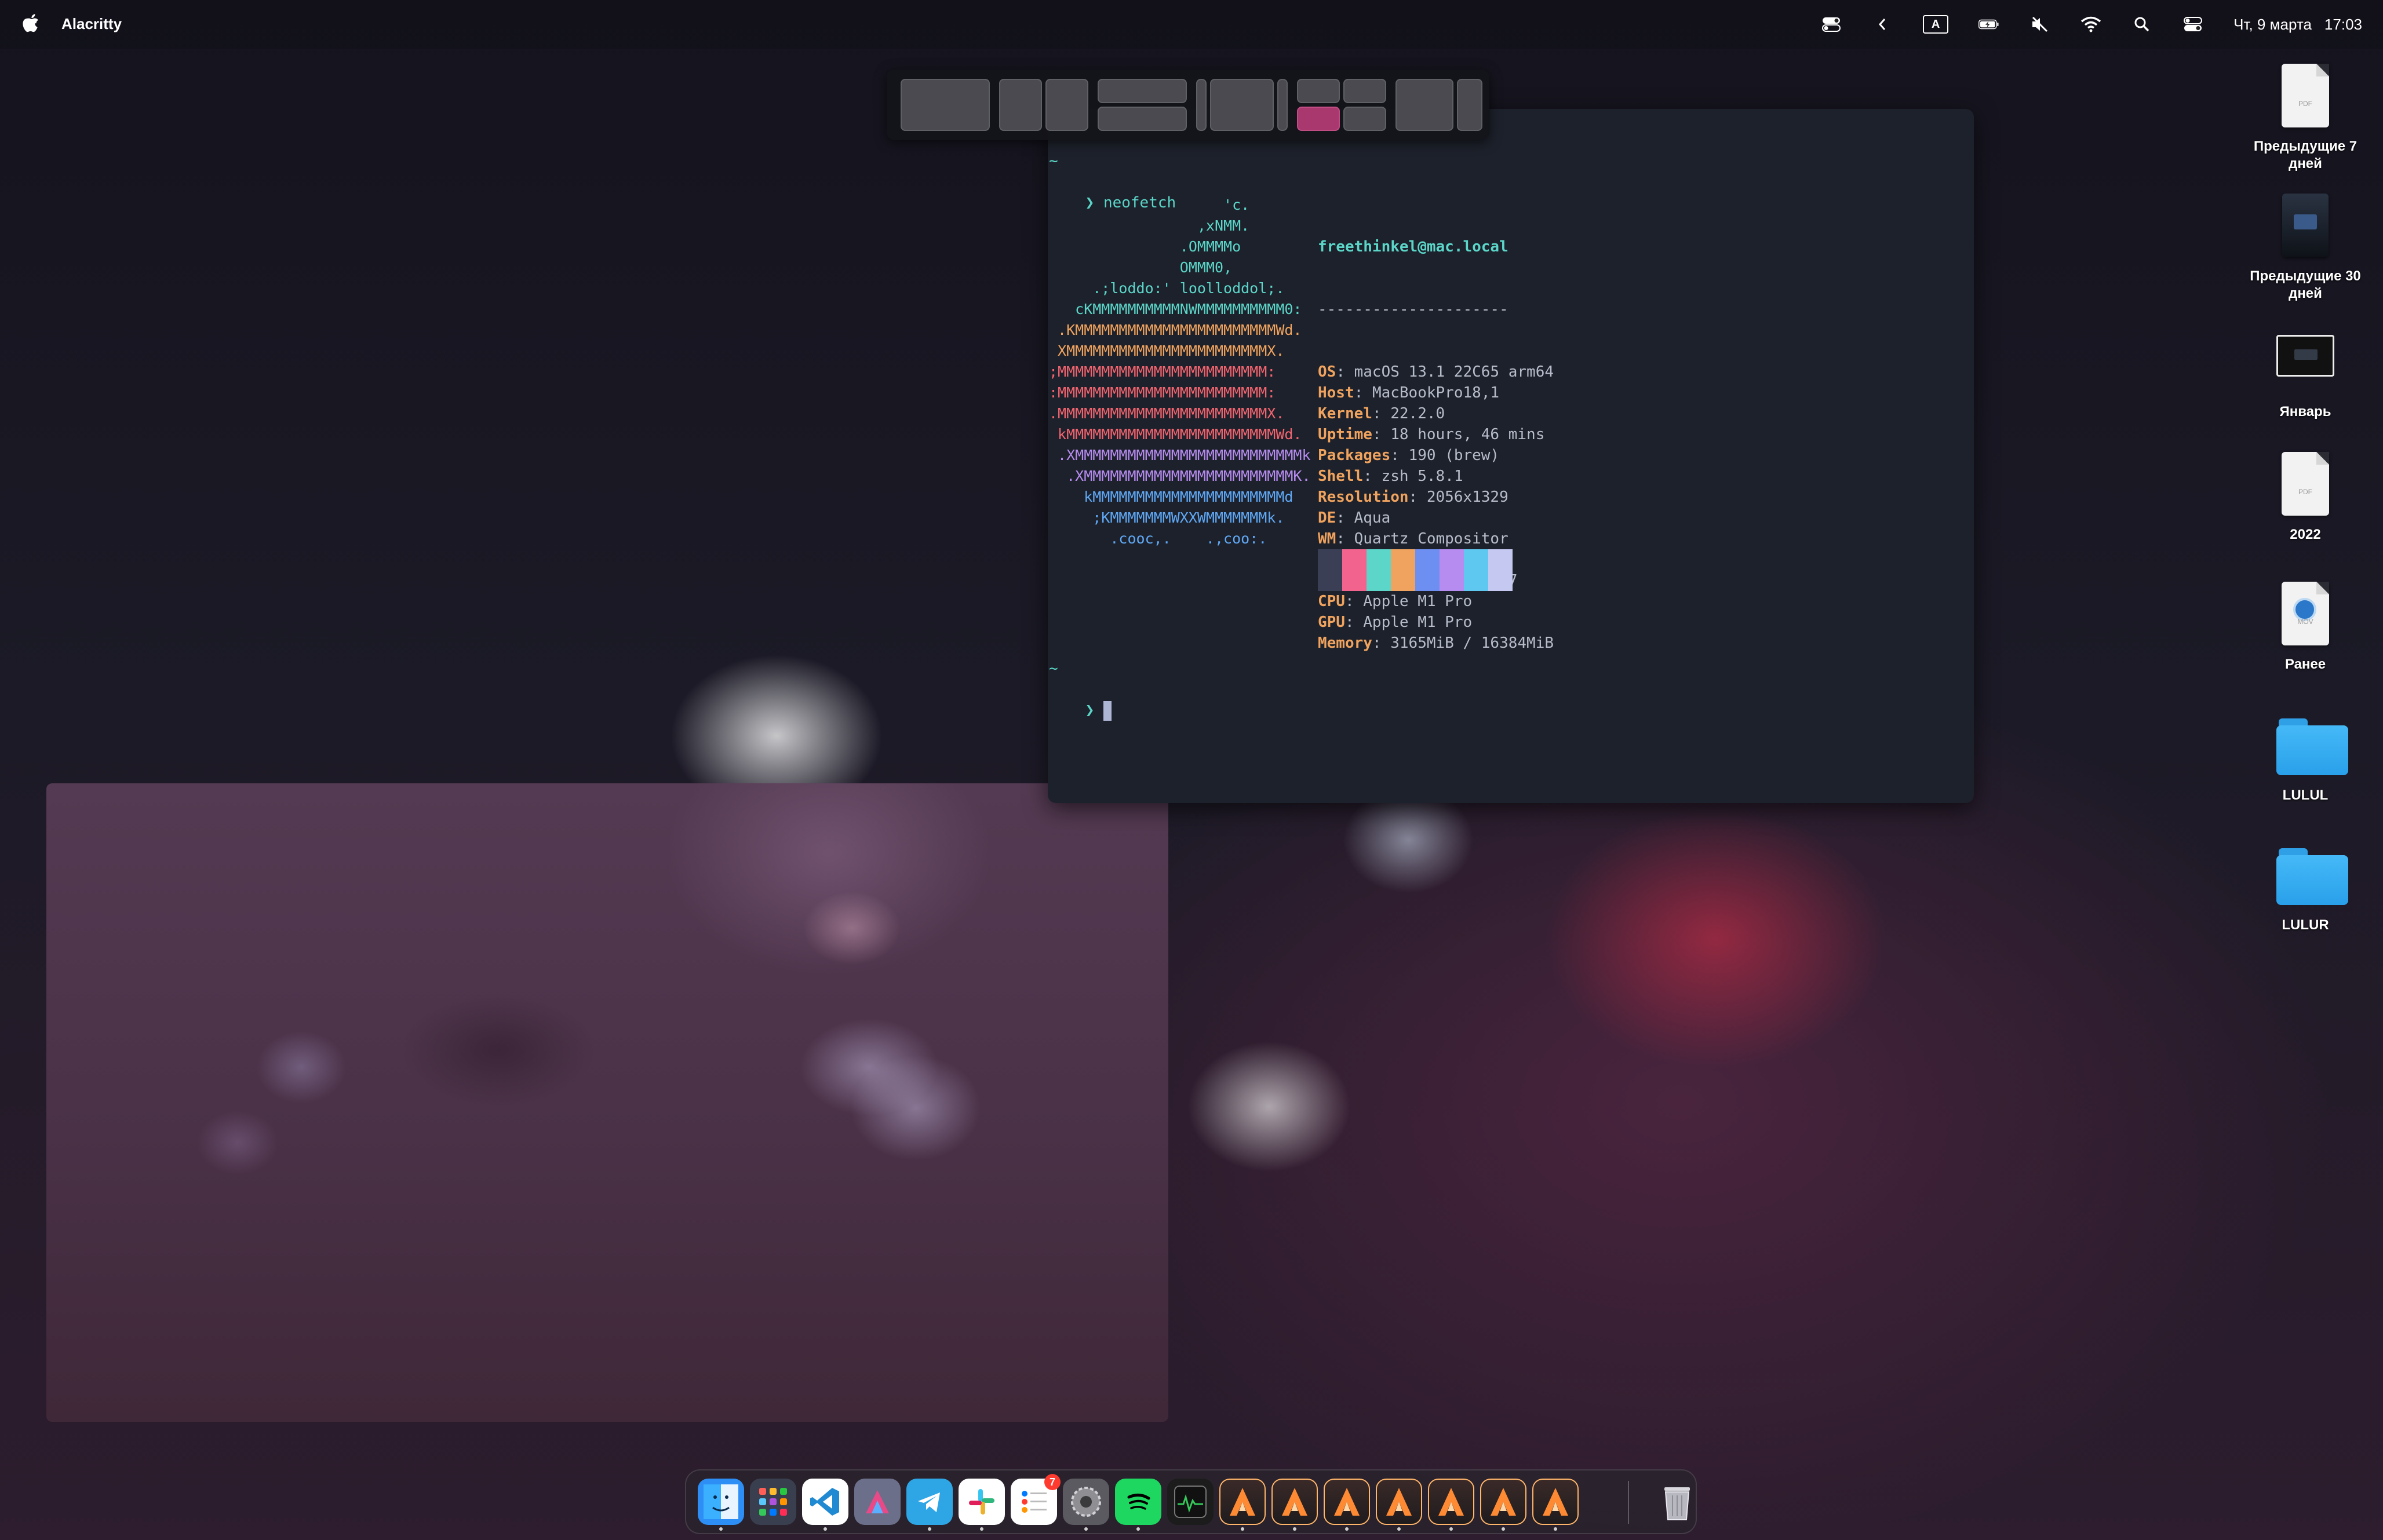 Image resolution: width=2383 pixels, height=1540 pixels. Describe the element at coordinates (773, 1502) in the screenshot. I see `dock-launchpad` at that location.